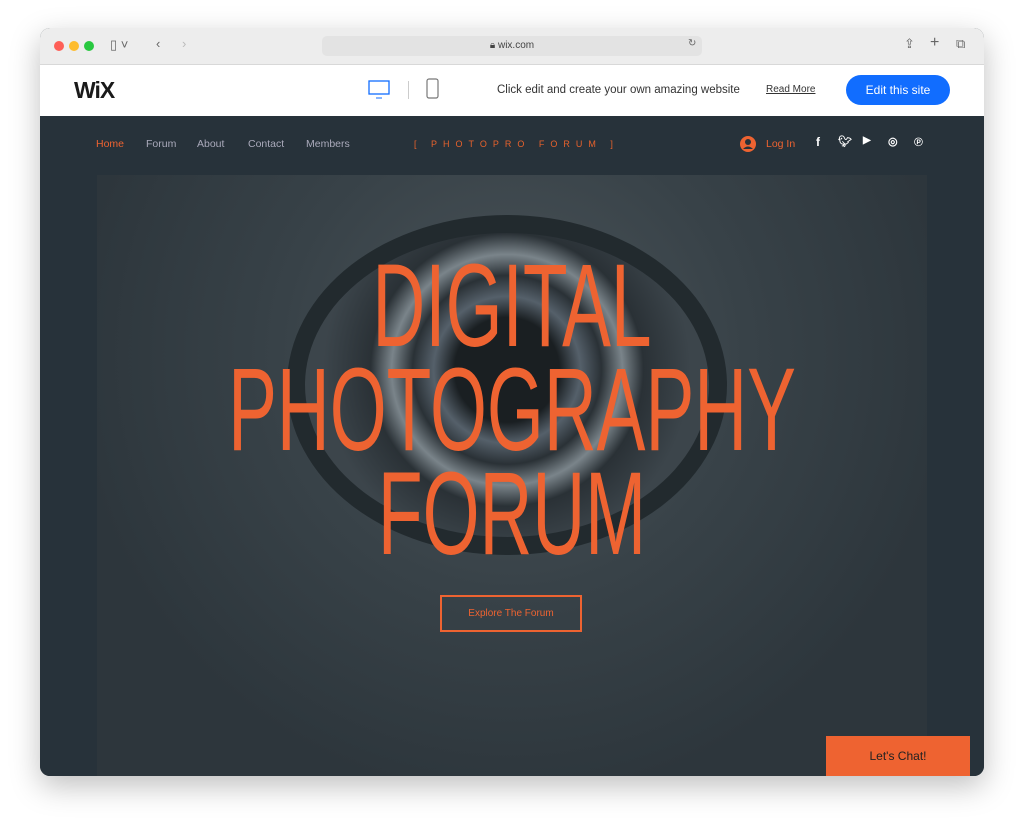 Image resolution: width=1024 pixels, height=829 pixels. Describe the element at coordinates (512, 410) in the screenshot. I see `hero-title-line-2: PHOTOGRAPHY` at that location.